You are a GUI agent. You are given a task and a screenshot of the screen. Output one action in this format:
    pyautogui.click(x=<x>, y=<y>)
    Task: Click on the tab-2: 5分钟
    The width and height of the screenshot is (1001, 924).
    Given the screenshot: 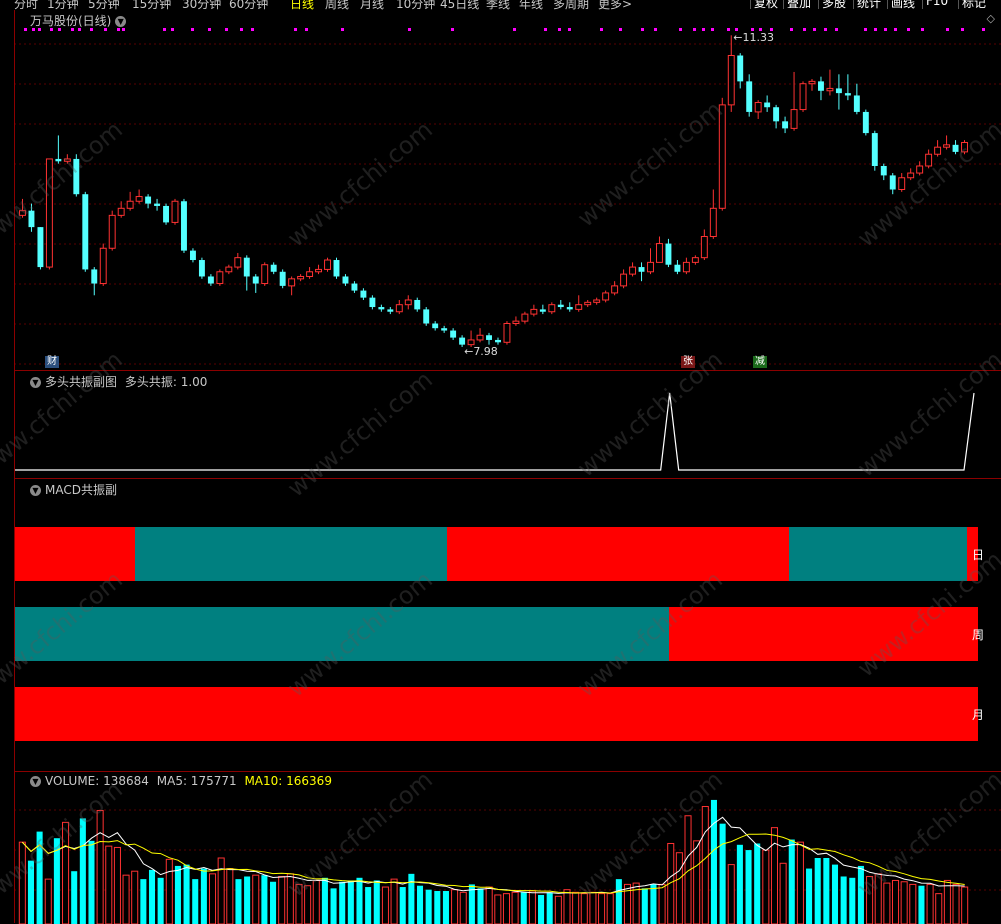 What is the action you would take?
    pyautogui.click(x=104, y=5)
    